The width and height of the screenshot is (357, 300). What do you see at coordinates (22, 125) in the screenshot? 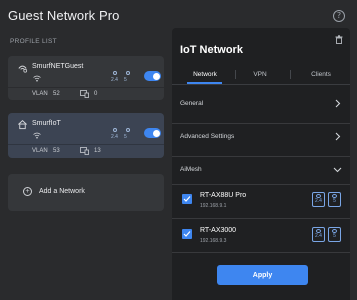
I see `iot-home-icon` at bounding box center [22, 125].